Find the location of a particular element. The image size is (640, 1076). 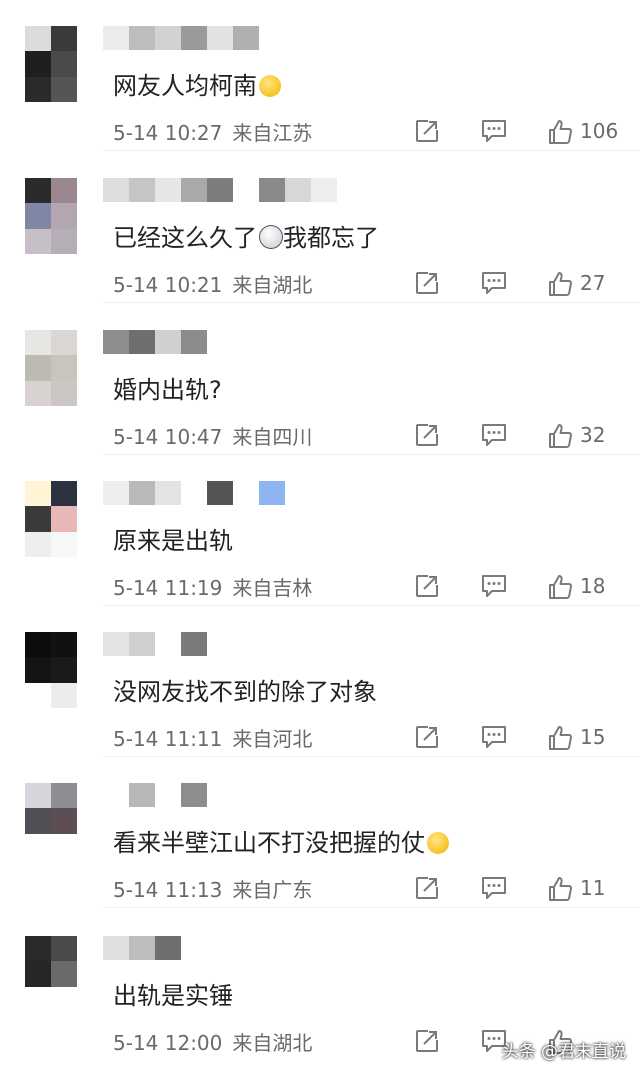

comment-text-main: 婚内出轨? is located at coordinates (167, 390).